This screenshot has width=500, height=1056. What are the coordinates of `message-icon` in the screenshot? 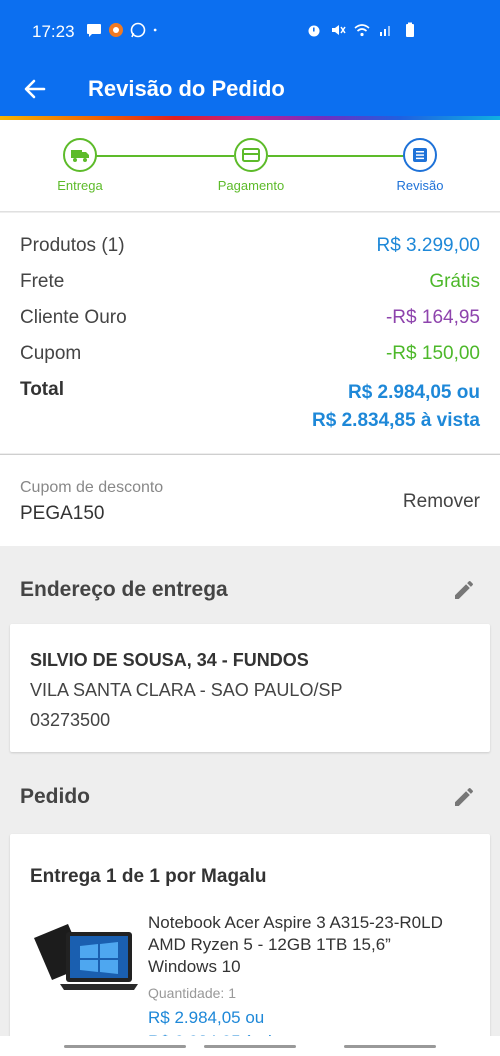 It's located at (94, 30).